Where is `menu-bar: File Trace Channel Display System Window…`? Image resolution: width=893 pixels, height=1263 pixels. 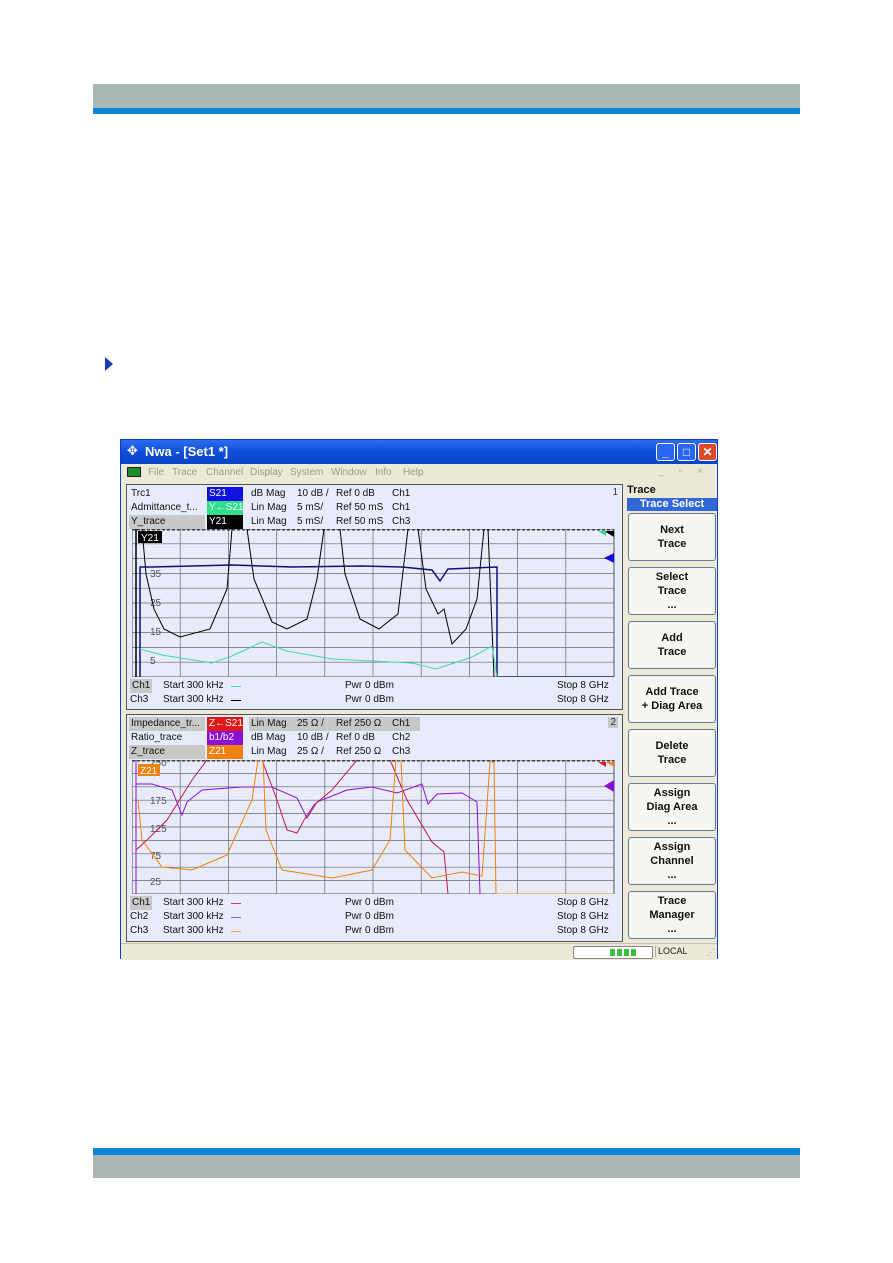
menu-bar: File Trace Channel Display System Window… is located at coordinates (419, 473).